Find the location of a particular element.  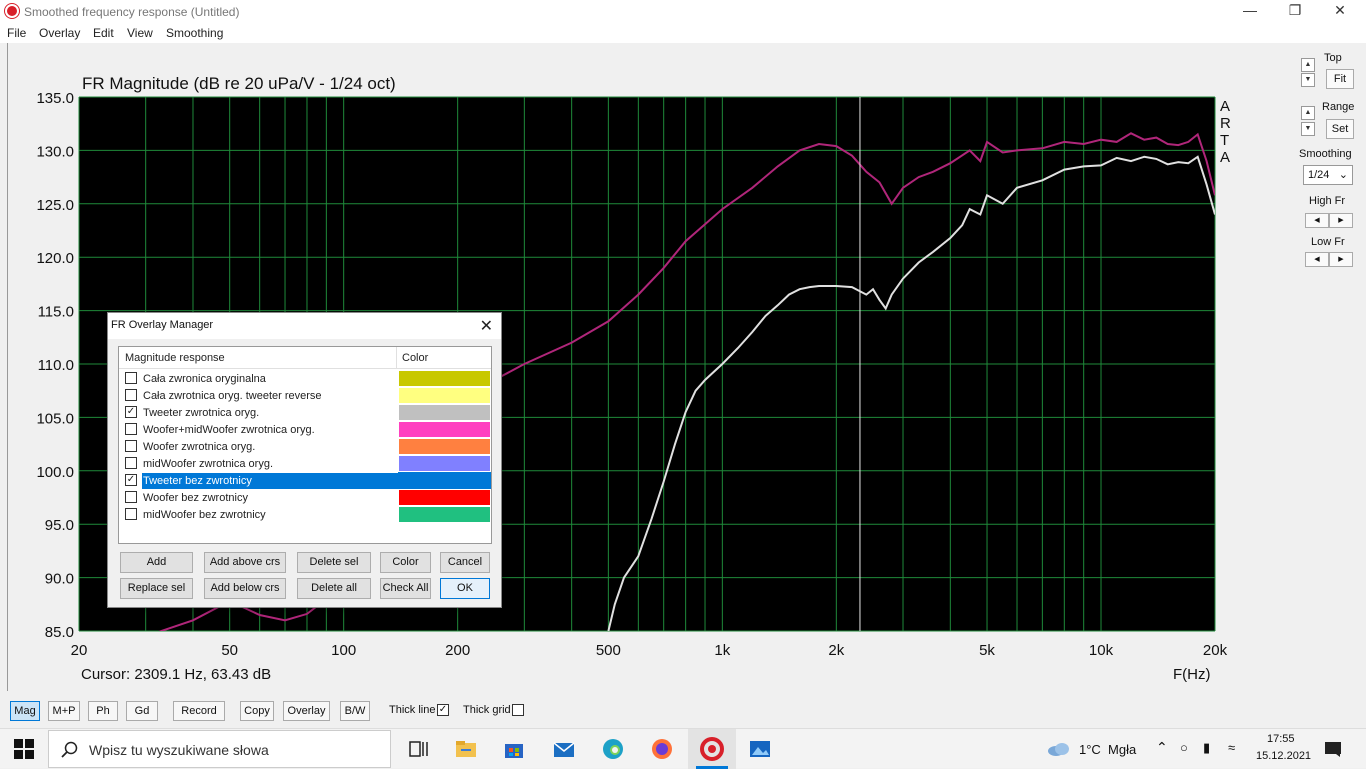

menu-view: View is located at coordinates (140, 33).